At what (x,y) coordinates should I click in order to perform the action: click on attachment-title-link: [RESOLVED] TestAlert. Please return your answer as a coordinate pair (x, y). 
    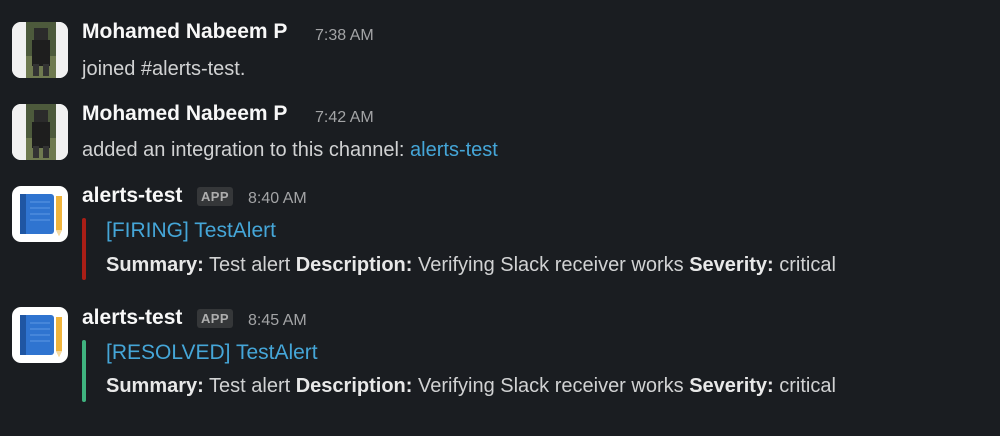
    Looking at the image, I should click on (212, 353).